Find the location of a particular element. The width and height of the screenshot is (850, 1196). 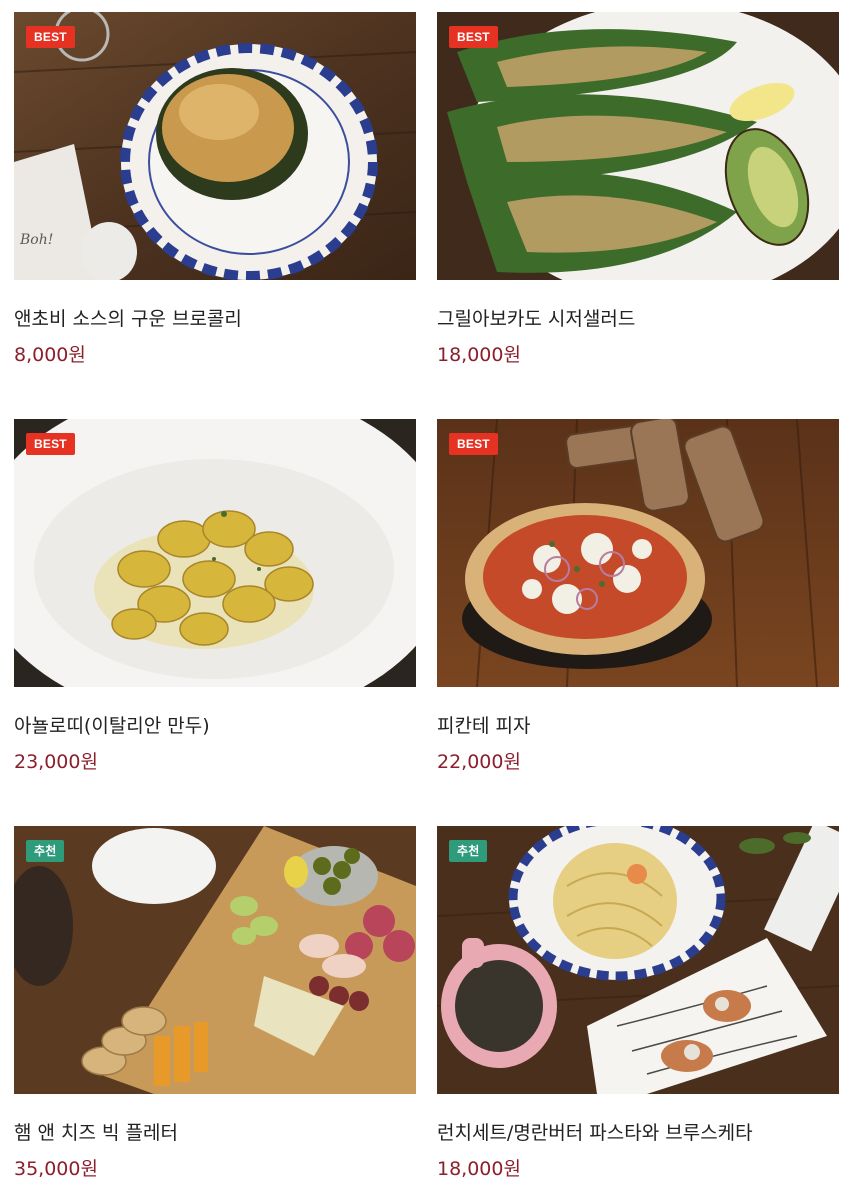

platter-photo-illustration is located at coordinates (215, 960).